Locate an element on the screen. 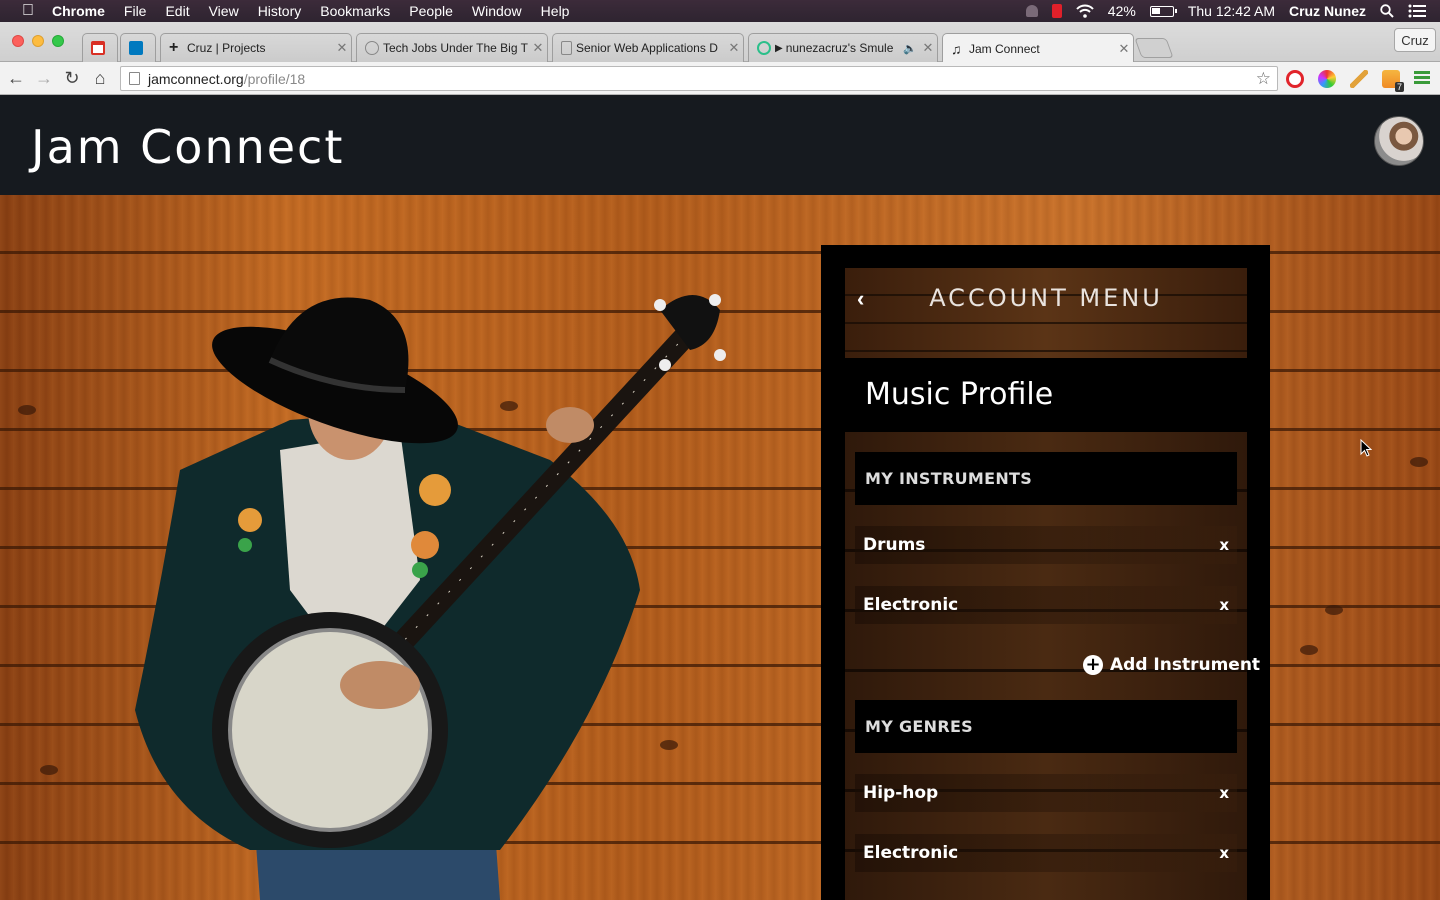 This screenshot has height=900, width=1440. genre-item: Electronic x is located at coordinates (1046, 853).